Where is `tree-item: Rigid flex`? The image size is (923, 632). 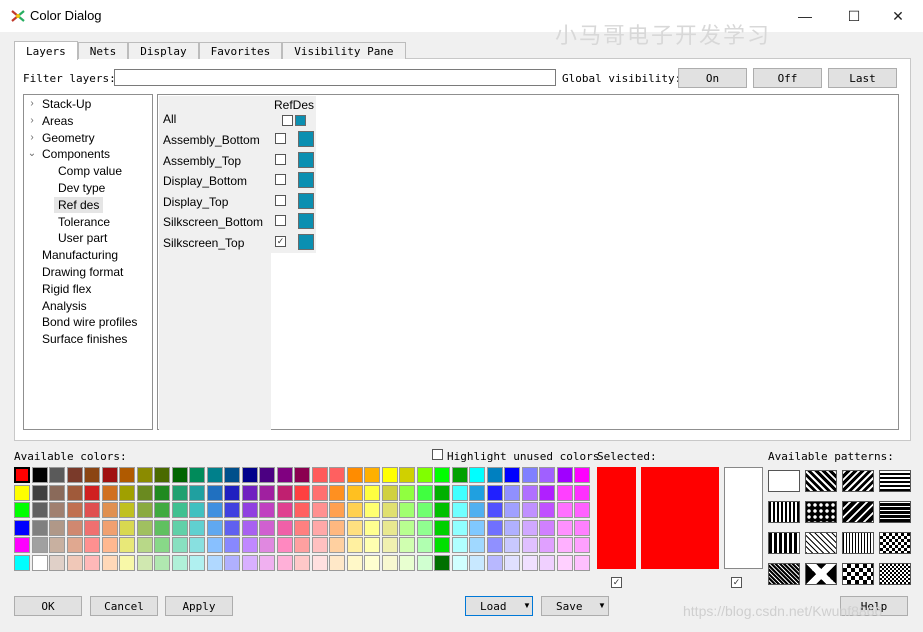 tree-item: Rigid flex is located at coordinates (66, 289).